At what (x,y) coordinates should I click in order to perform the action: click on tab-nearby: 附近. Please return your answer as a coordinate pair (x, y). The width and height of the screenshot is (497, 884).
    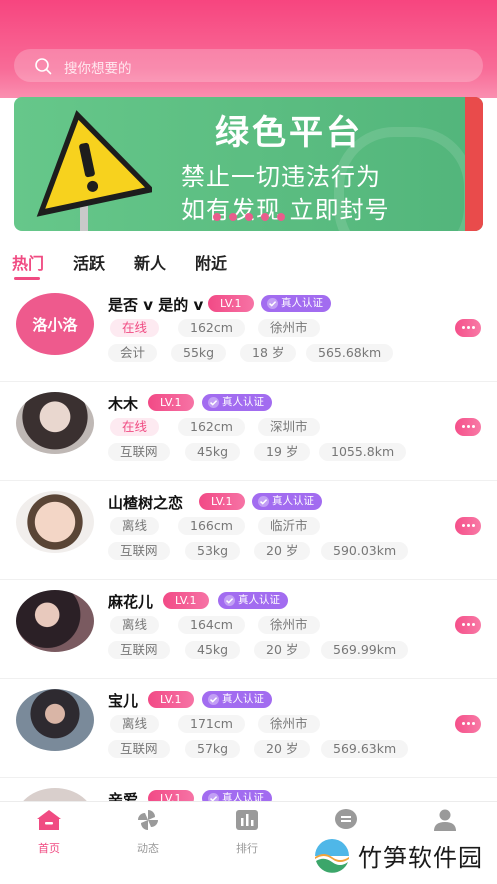
    Looking at the image, I should click on (211, 262).